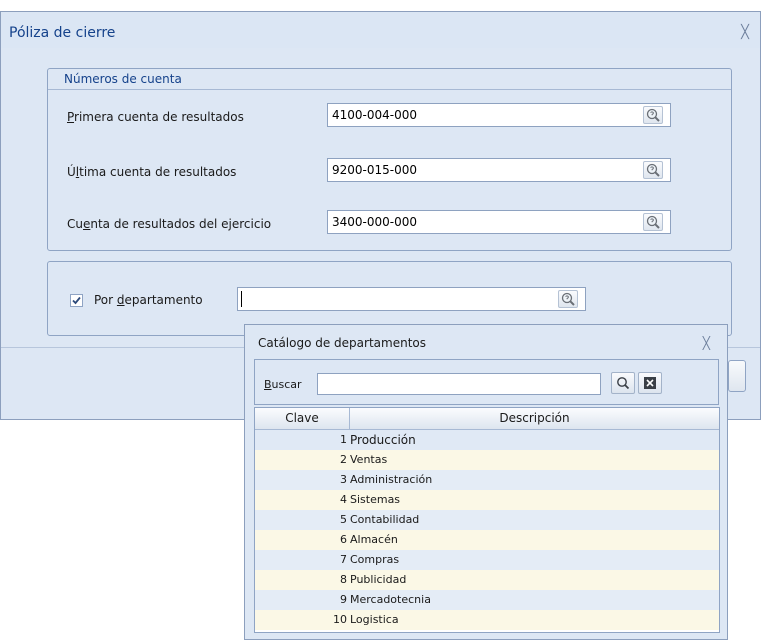  What do you see at coordinates (343, 579) in the screenshot?
I see `cell-key: 8` at bounding box center [343, 579].